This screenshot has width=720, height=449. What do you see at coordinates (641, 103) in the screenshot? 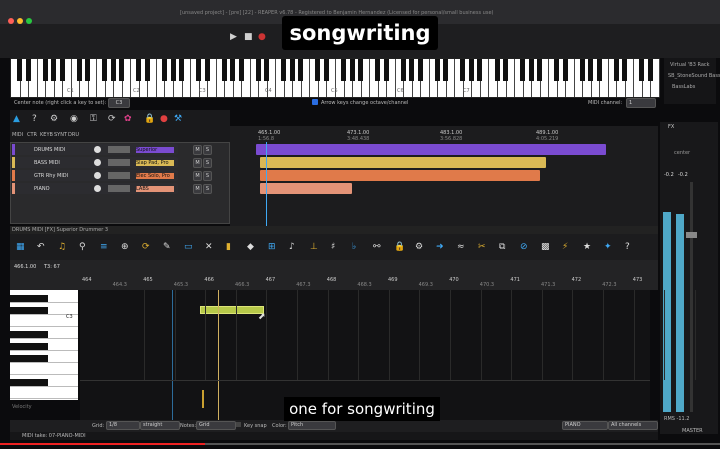
I see `midi-channel-select: 1` at bounding box center [641, 103].